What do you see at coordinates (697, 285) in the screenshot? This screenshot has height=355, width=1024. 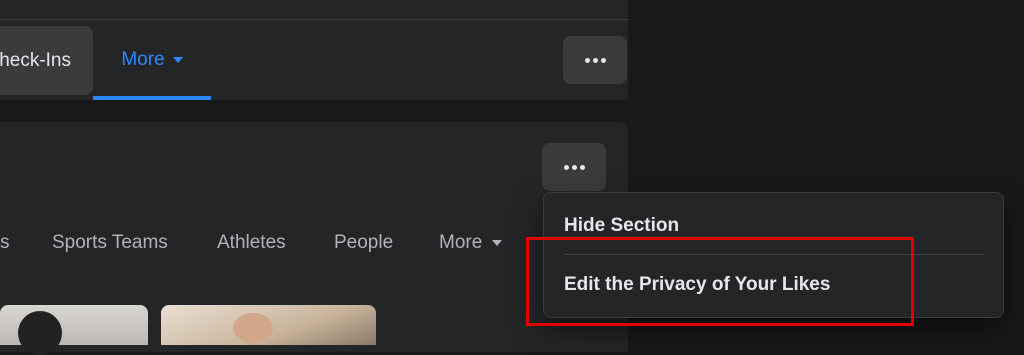 I see `menu-item-edit-likes-privacy: Edit the Privacy of Your Likes` at bounding box center [697, 285].